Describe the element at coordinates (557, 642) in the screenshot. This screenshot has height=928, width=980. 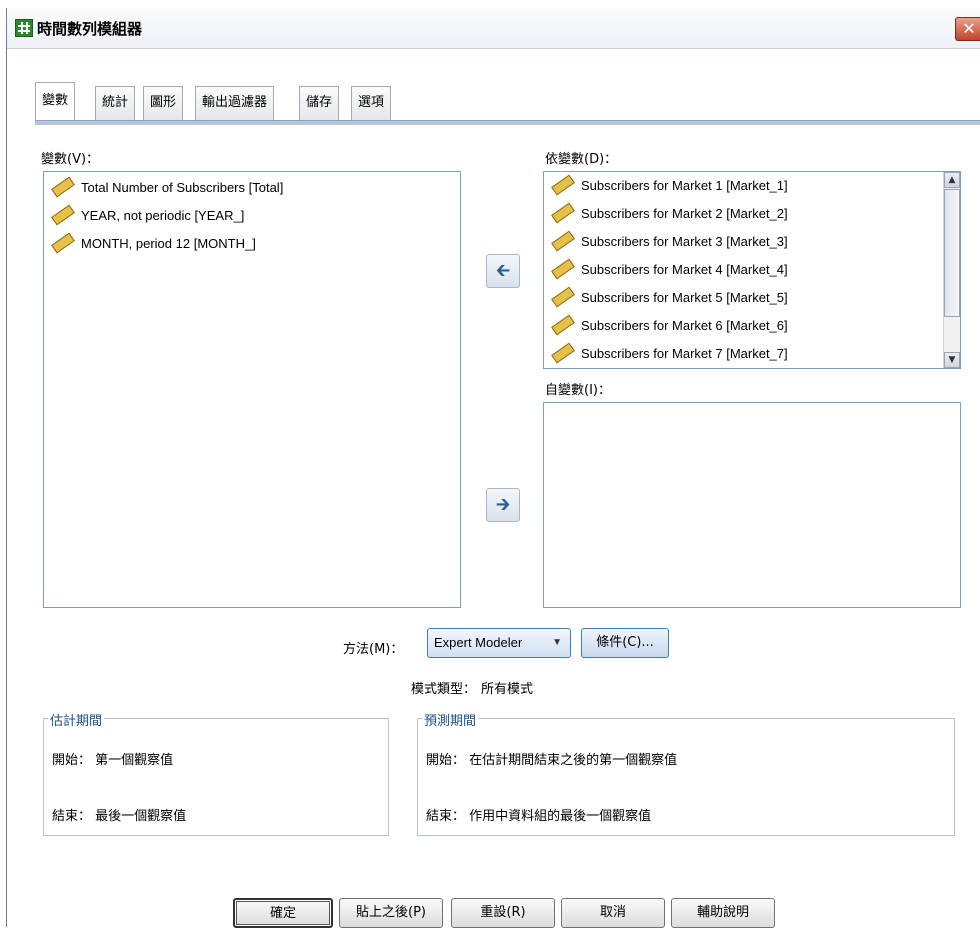
I see `dropdown-arrow-icon: ▼` at that location.